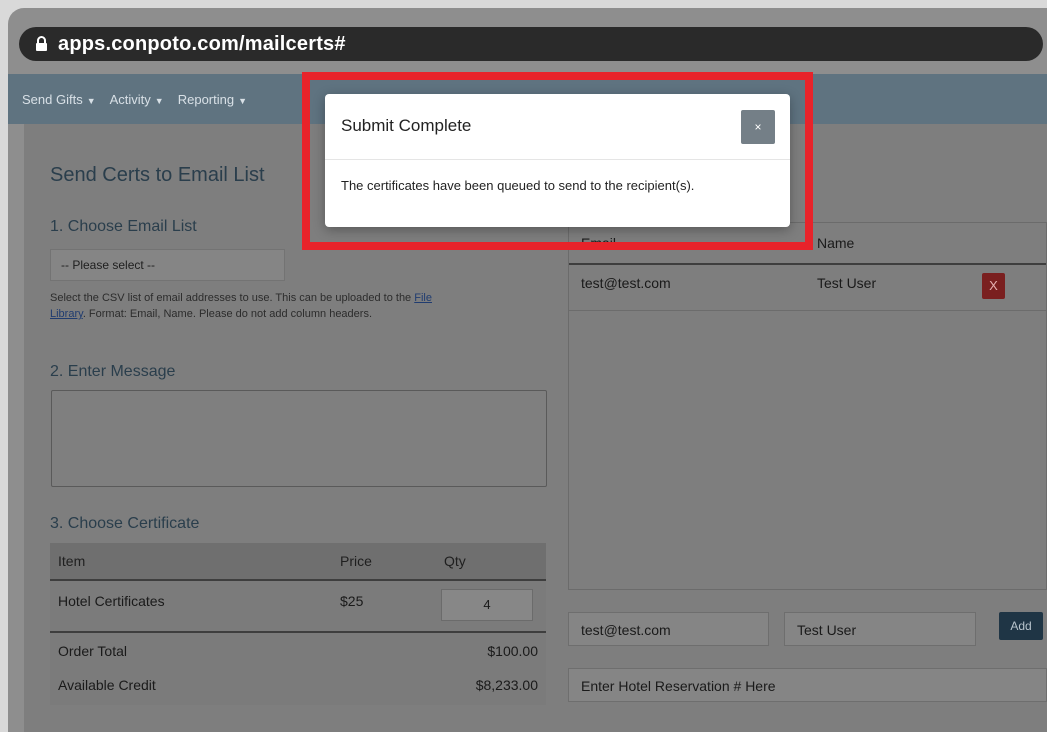  Describe the element at coordinates (157, 175) in the screenshot. I see `page-title: Send Certs to Email List` at that location.